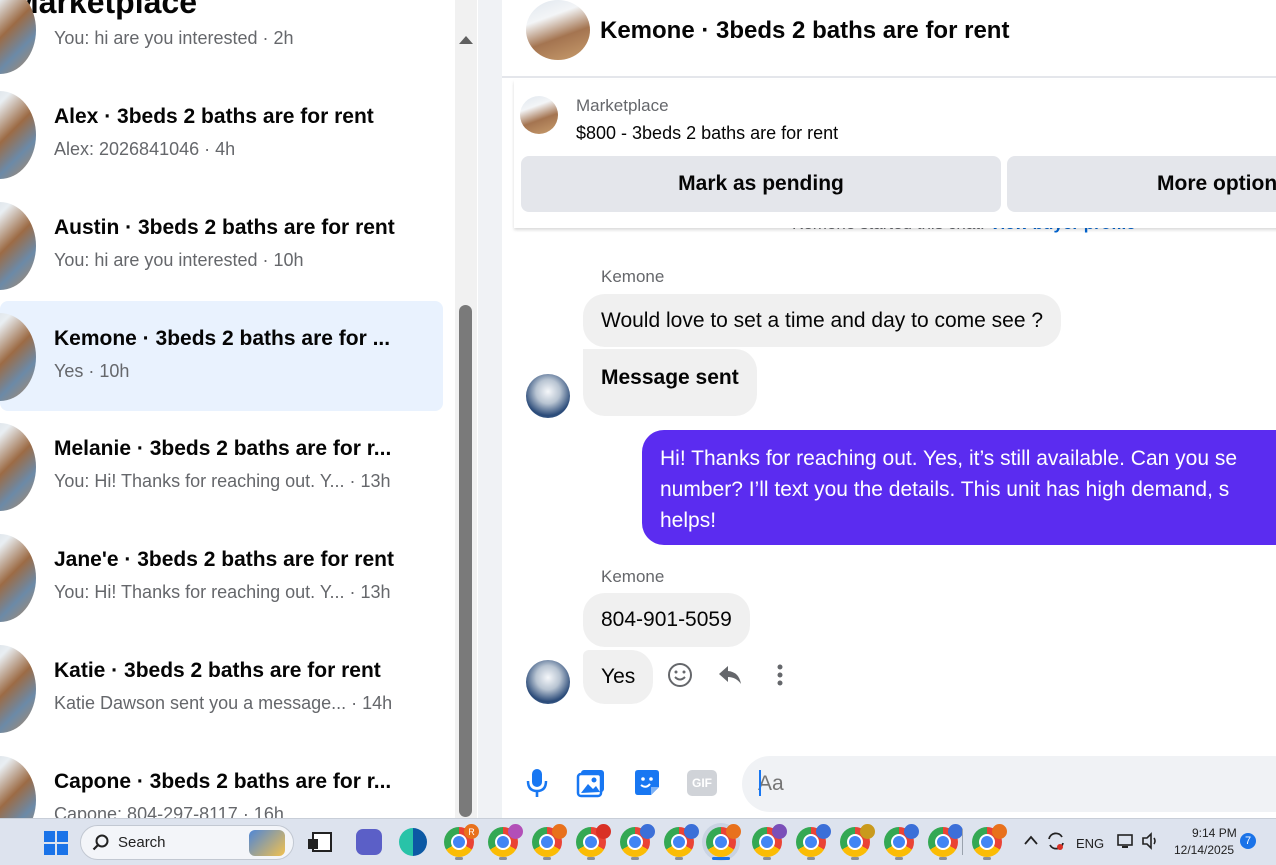 This screenshot has height=865, width=1276. I want to click on react-emoji-icon, so click(680, 675).